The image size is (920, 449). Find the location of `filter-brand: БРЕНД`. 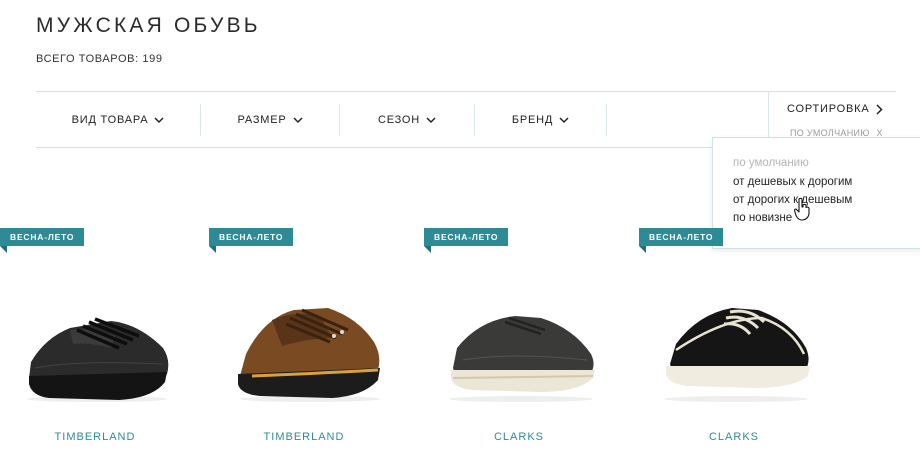

filter-brand: БРЕНД is located at coordinates (540, 120).